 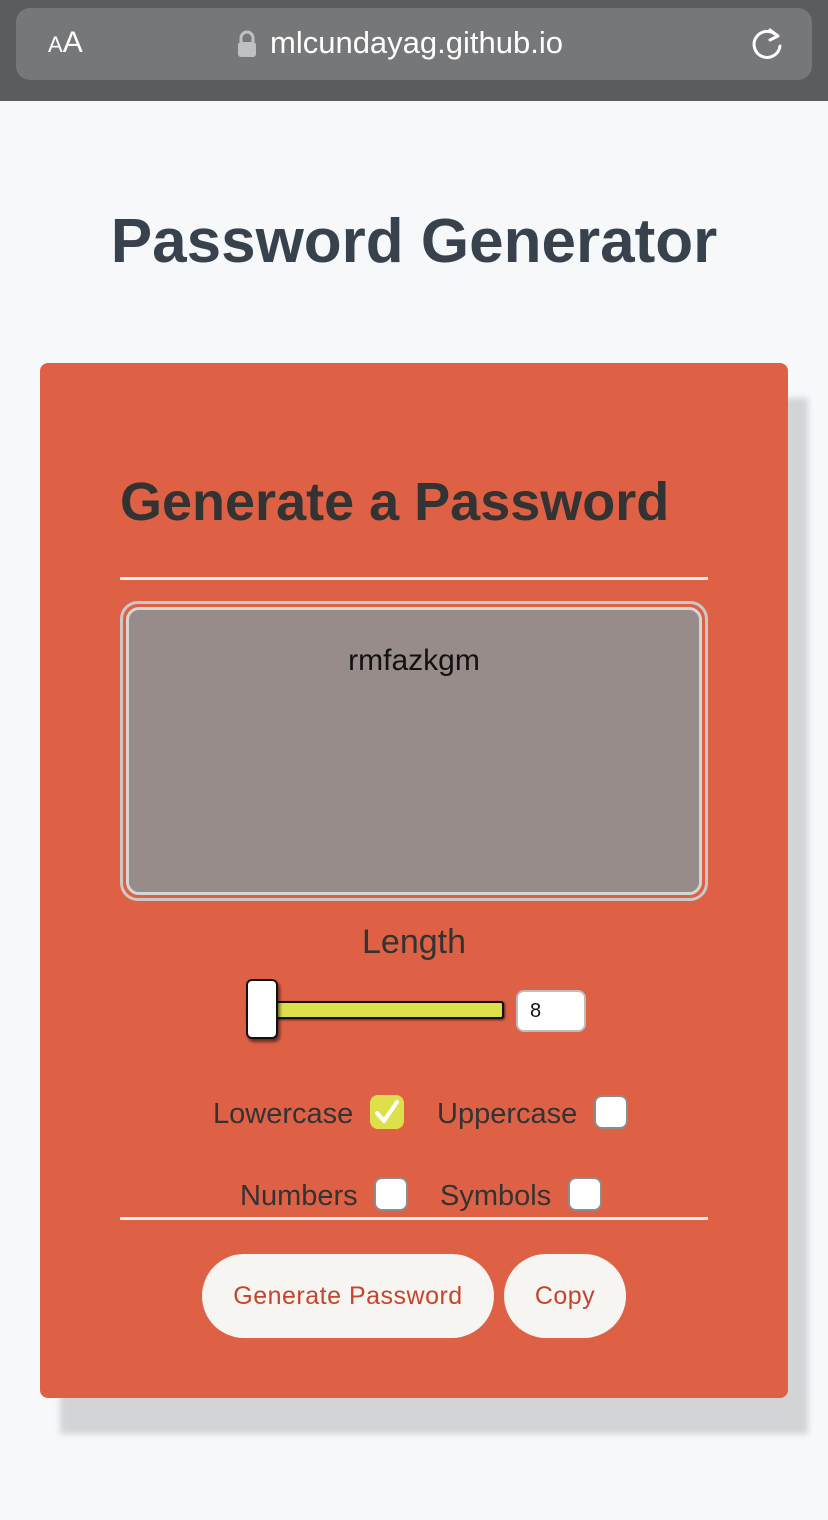 I want to click on length-slider-thumb, so click(x=262, y=1009).